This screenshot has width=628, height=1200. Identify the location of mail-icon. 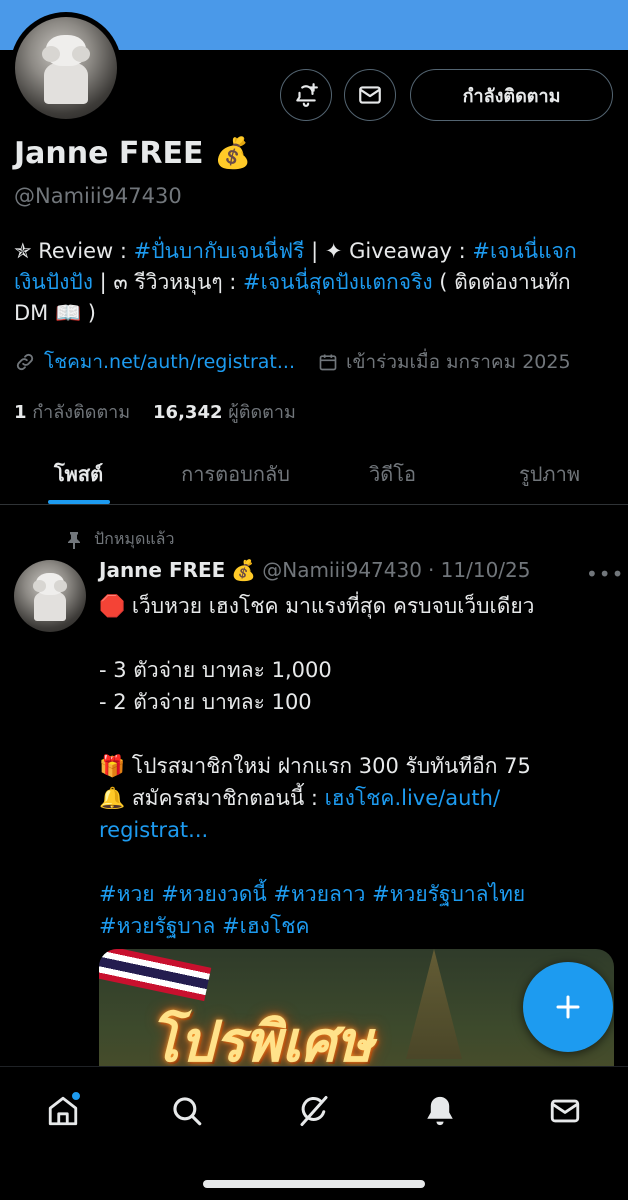
(370, 95).